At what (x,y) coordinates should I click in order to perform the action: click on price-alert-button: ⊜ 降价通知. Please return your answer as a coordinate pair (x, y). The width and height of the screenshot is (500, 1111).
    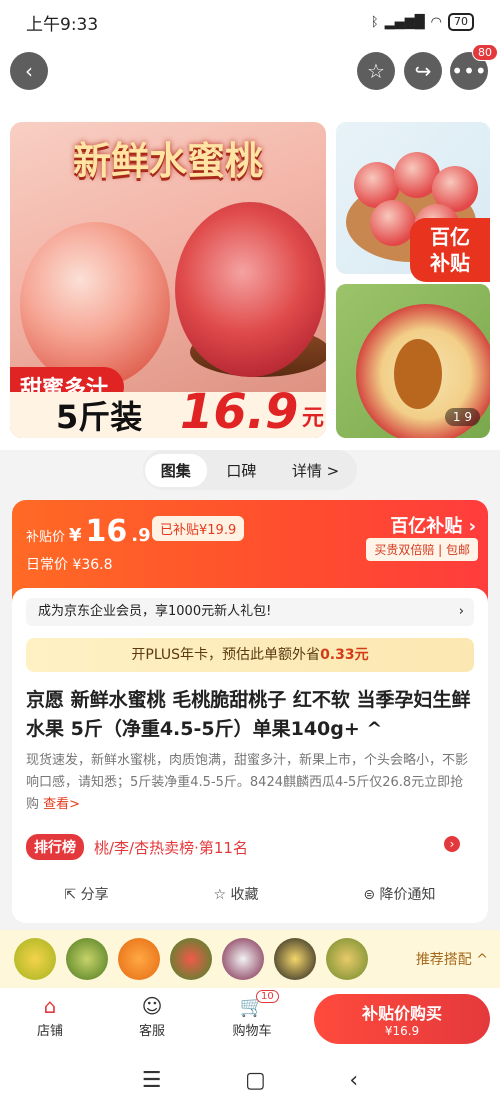
    Looking at the image, I should click on (399, 894).